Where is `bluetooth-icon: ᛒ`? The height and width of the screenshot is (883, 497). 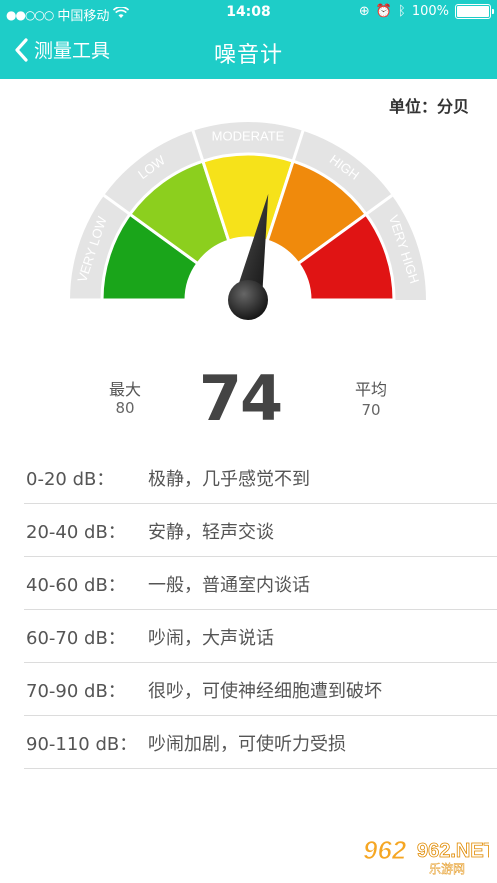
bluetooth-icon: ᛒ is located at coordinates (402, 11).